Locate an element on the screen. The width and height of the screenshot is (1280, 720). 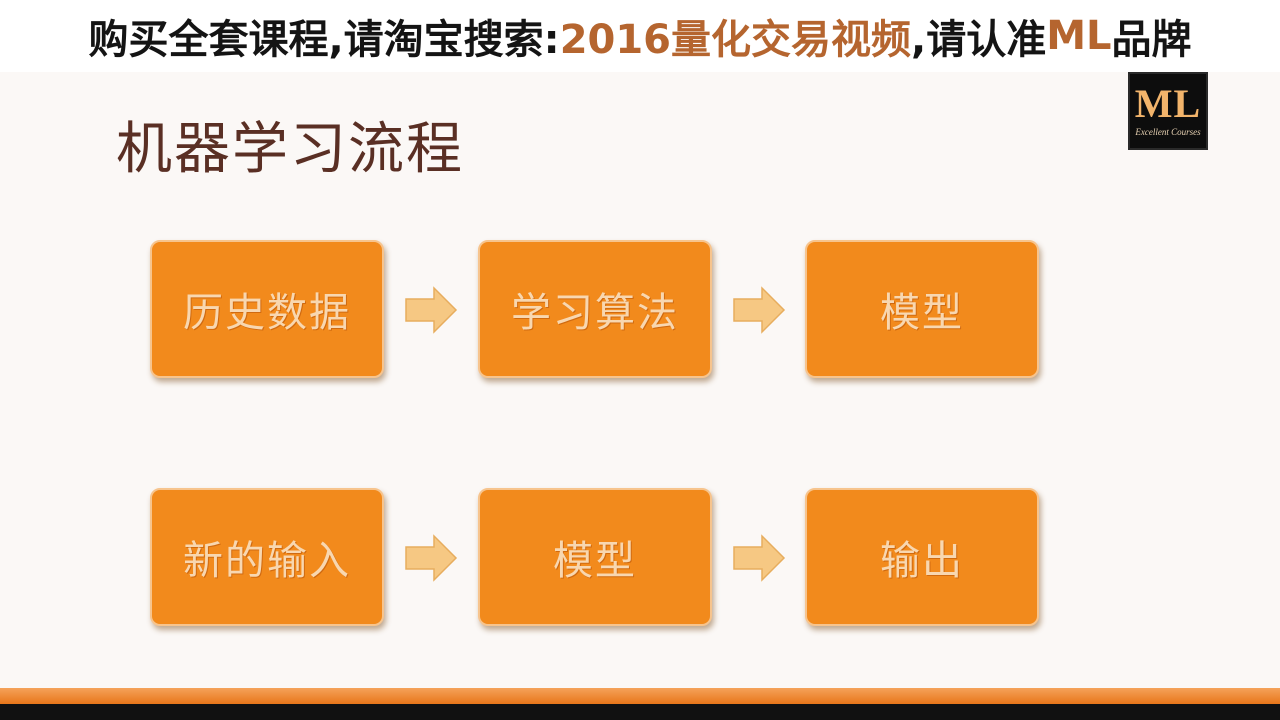
flow-box-historical-data: 历史数据 is located at coordinates (267, 309).